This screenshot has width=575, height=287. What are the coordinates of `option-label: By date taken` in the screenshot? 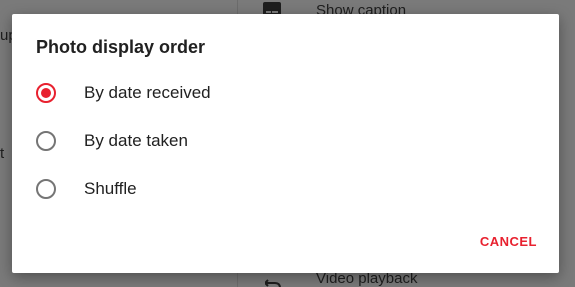 It's located at (136, 140).